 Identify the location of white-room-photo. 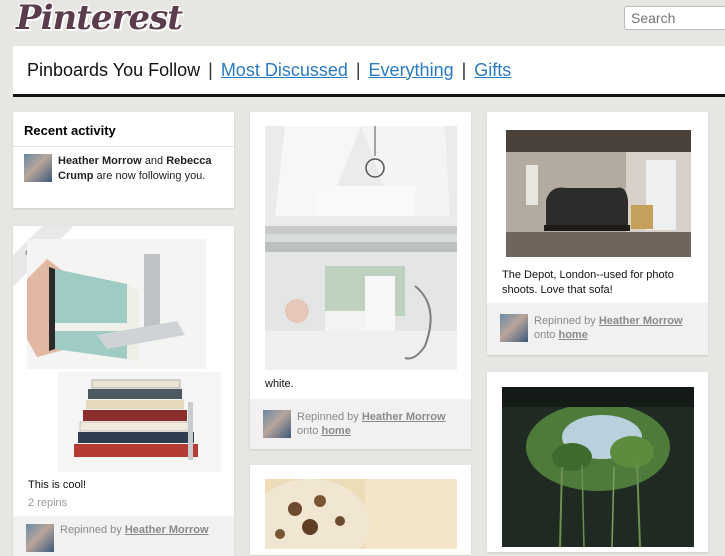
(361, 248).